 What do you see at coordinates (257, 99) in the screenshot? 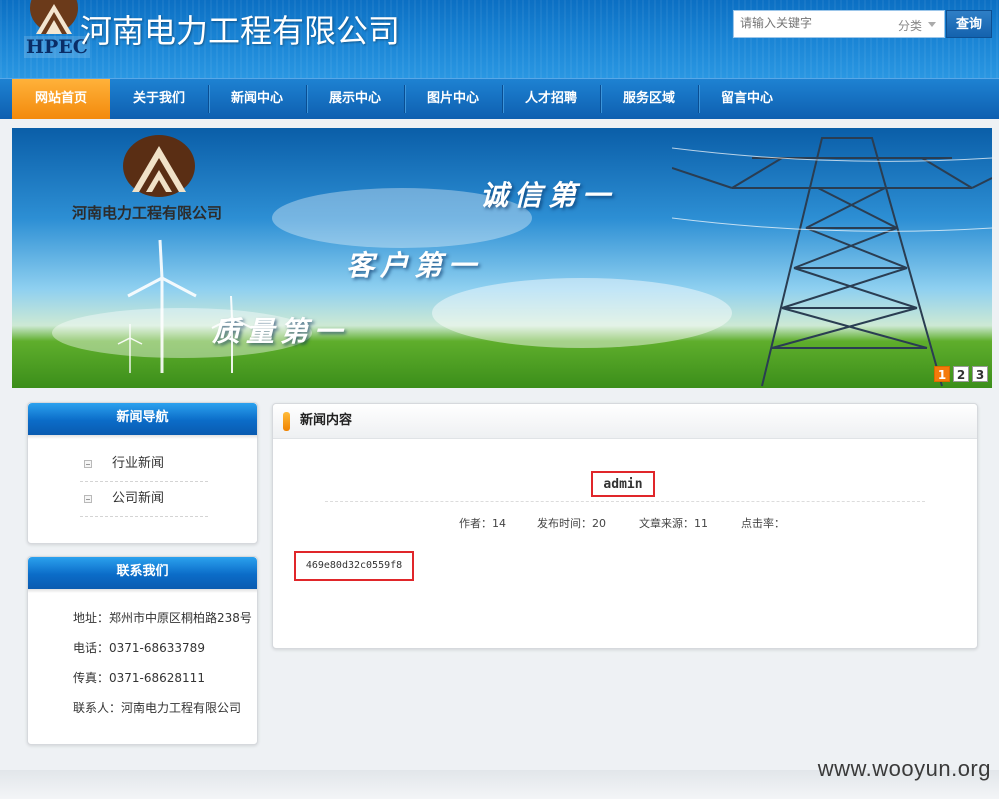
I see `nav-item-news: 新闻中心` at bounding box center [257, 99].